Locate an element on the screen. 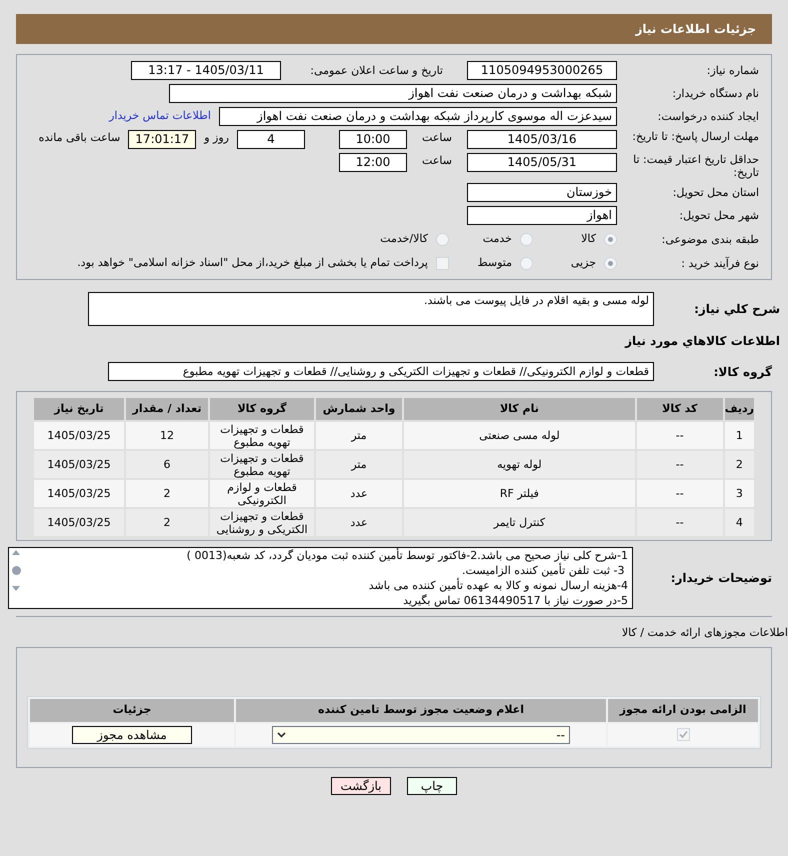 The width and height of the screenshot is (788, 856). table-cell: قطعات و لوازم الکترونیکی is located at coordinates (262, 493).